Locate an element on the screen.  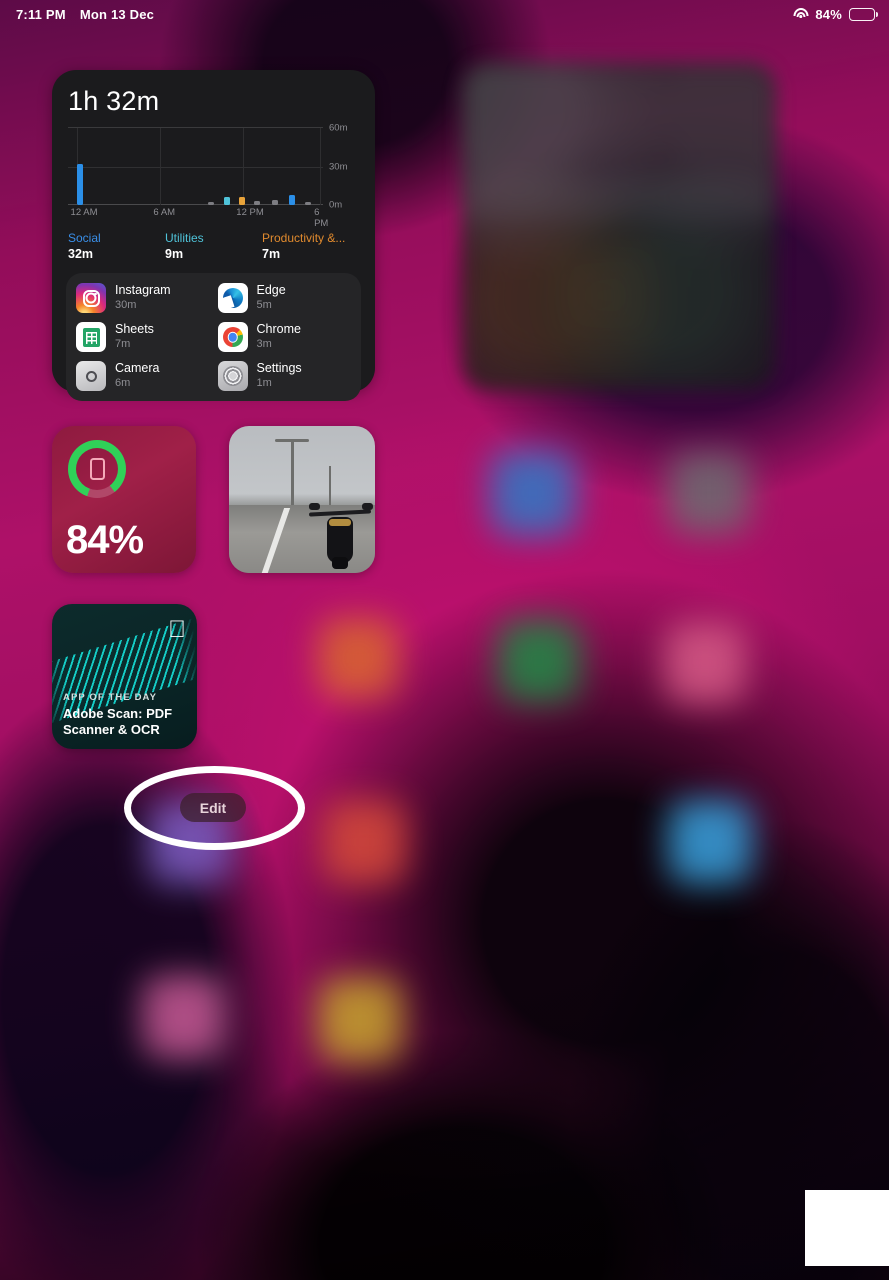
edit-button-label: Edit is located at coordinates (213, 807).